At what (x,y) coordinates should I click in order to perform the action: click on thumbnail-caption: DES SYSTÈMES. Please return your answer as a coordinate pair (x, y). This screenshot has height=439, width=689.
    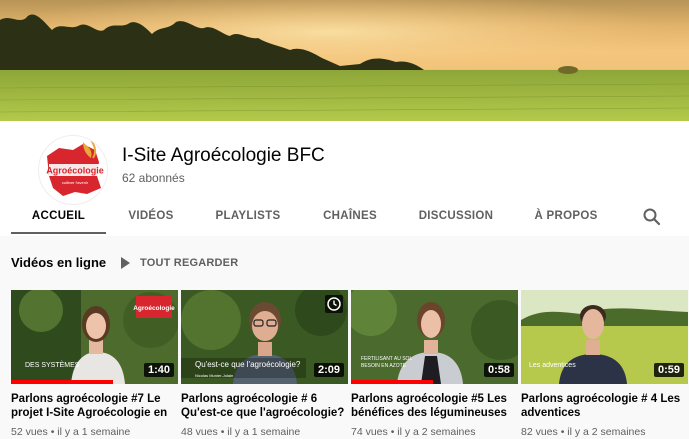
    Looking at the image, I should click on (52, 365).